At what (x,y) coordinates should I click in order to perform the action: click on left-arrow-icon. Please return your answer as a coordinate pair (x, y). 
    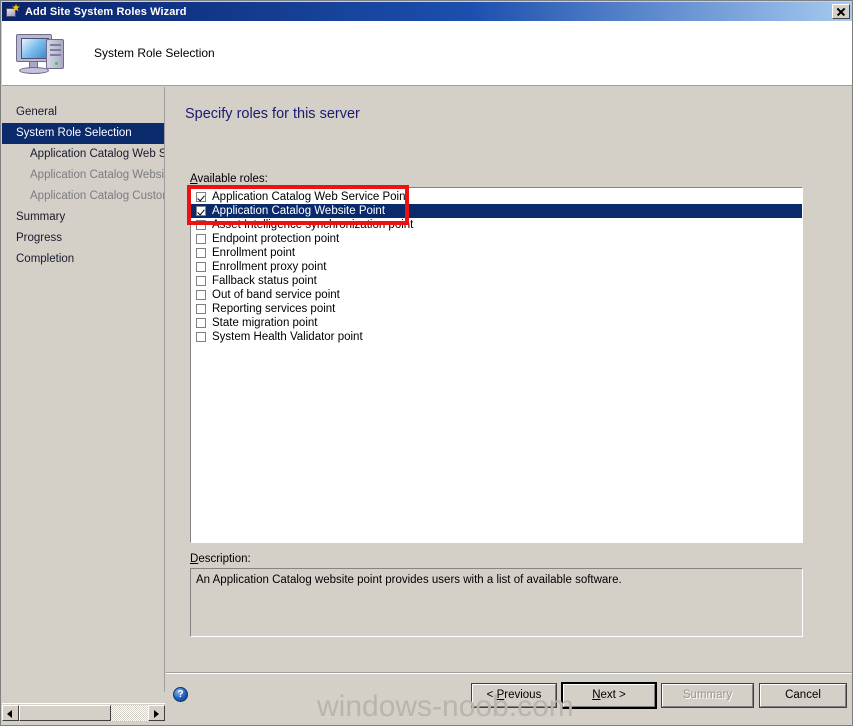
    Looking at the image, I should click on (10, 712).